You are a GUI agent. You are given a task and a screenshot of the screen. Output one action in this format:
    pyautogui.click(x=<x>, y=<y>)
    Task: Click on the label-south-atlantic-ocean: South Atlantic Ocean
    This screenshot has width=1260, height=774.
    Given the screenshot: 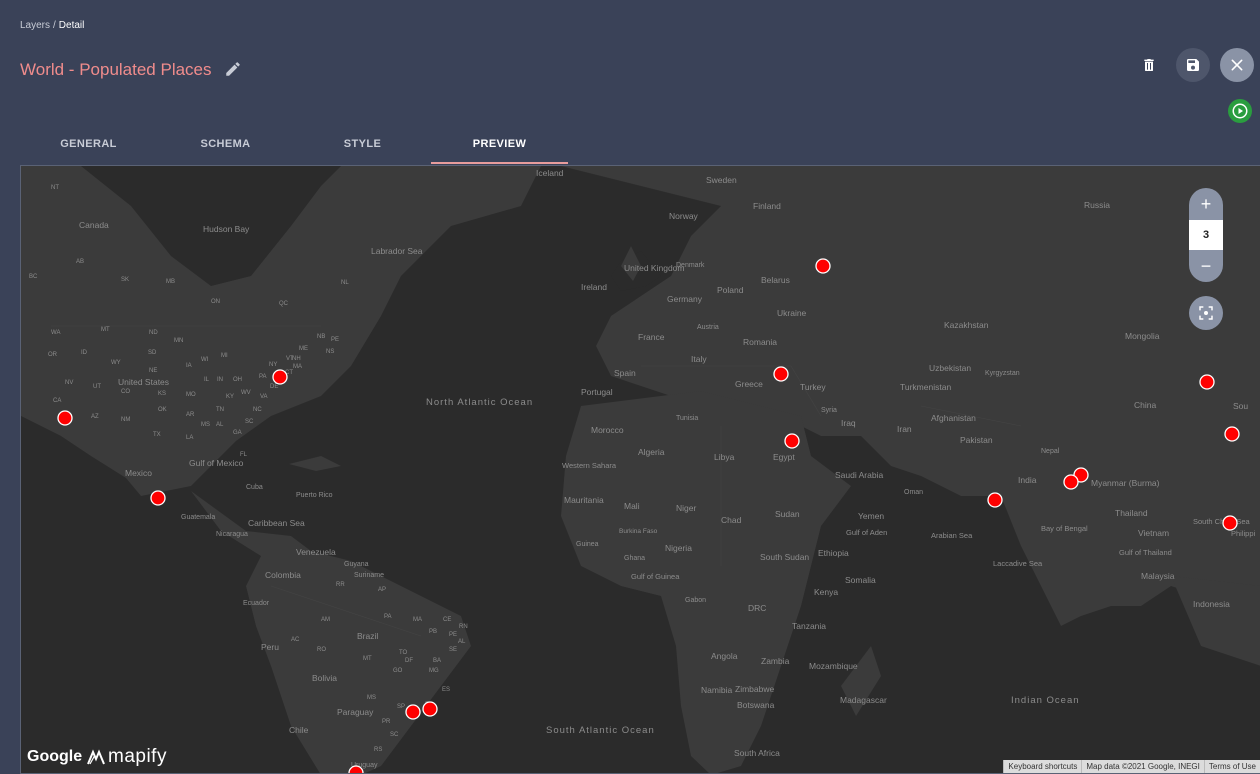 What is the action you would take?
    pyautogui.click(x=600, y=730)
    